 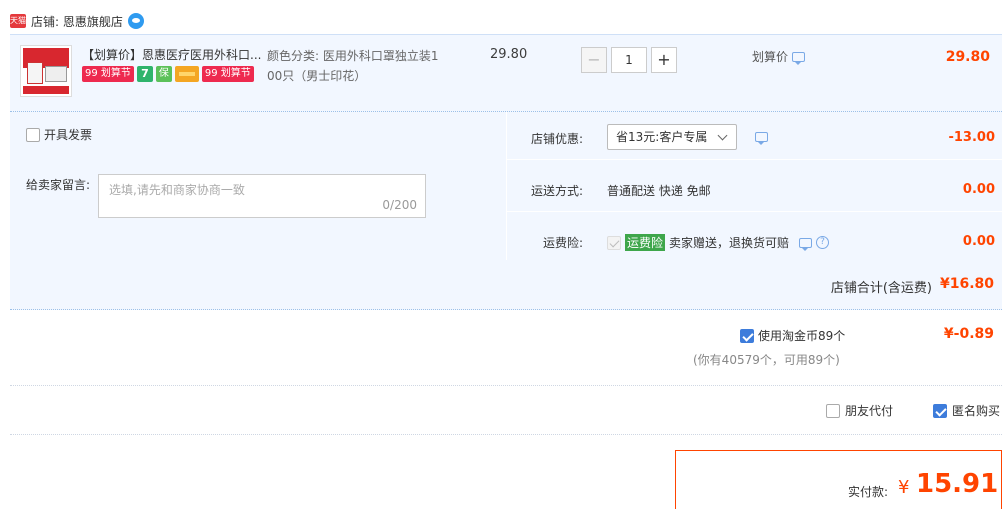 I want to click on discount-value: 省13元:客户专属, so click(x=687, y=137).